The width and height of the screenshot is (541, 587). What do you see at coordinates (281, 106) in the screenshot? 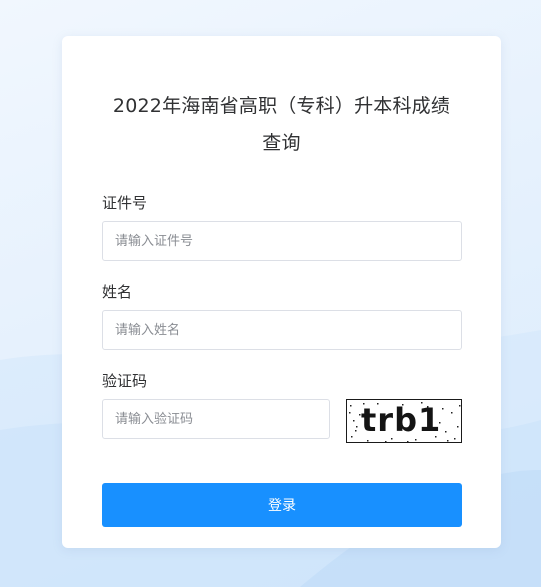
I see `title-line-1: 2022年海南省高职（专科）升本科成绩` at bounding box center [281, 106].